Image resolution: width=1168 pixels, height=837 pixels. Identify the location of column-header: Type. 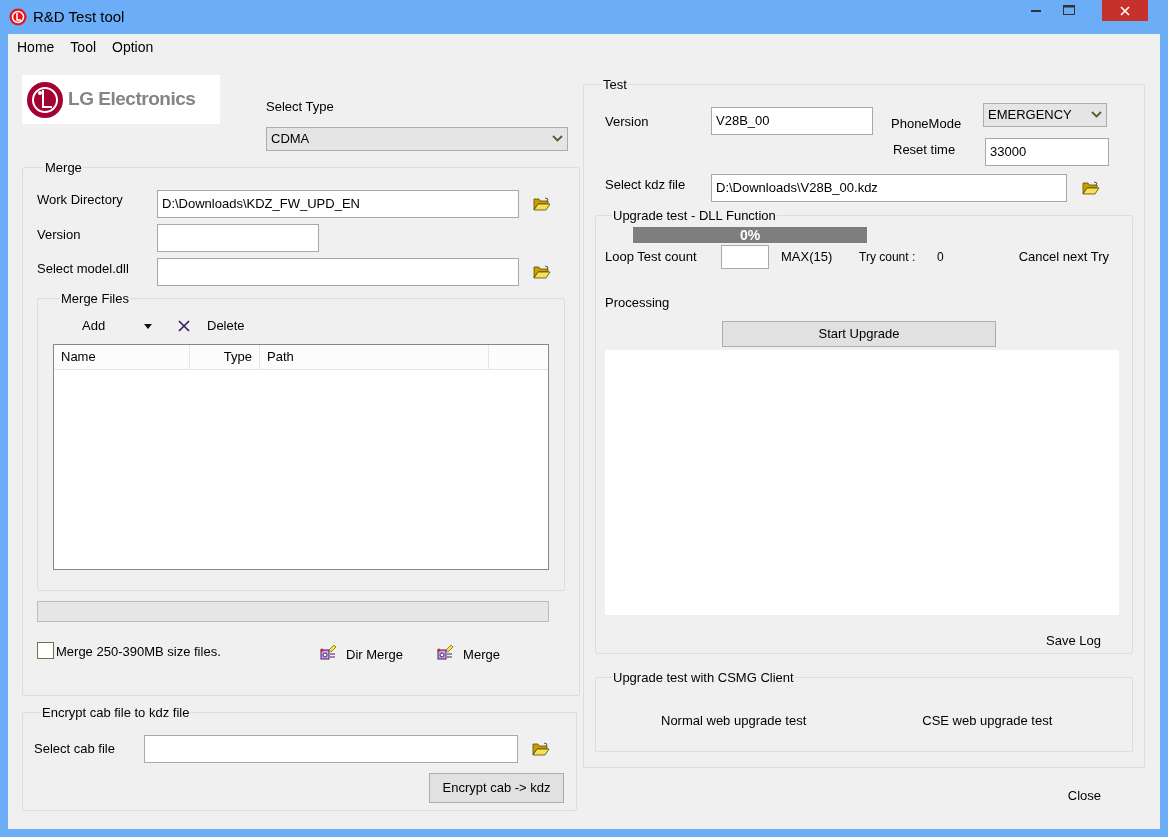
(225, 357).